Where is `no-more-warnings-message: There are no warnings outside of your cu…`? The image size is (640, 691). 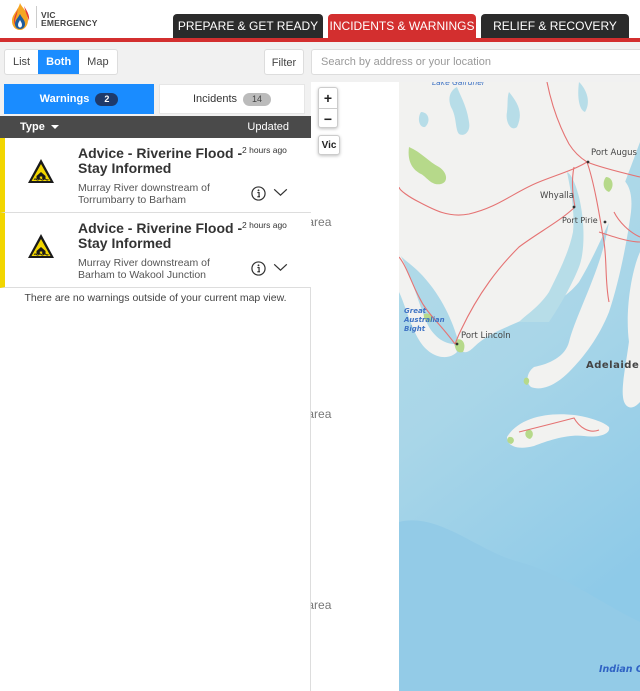
no-more-warnings-message: There are no warnings outside of your cu… is located at coordinates (155, 298).